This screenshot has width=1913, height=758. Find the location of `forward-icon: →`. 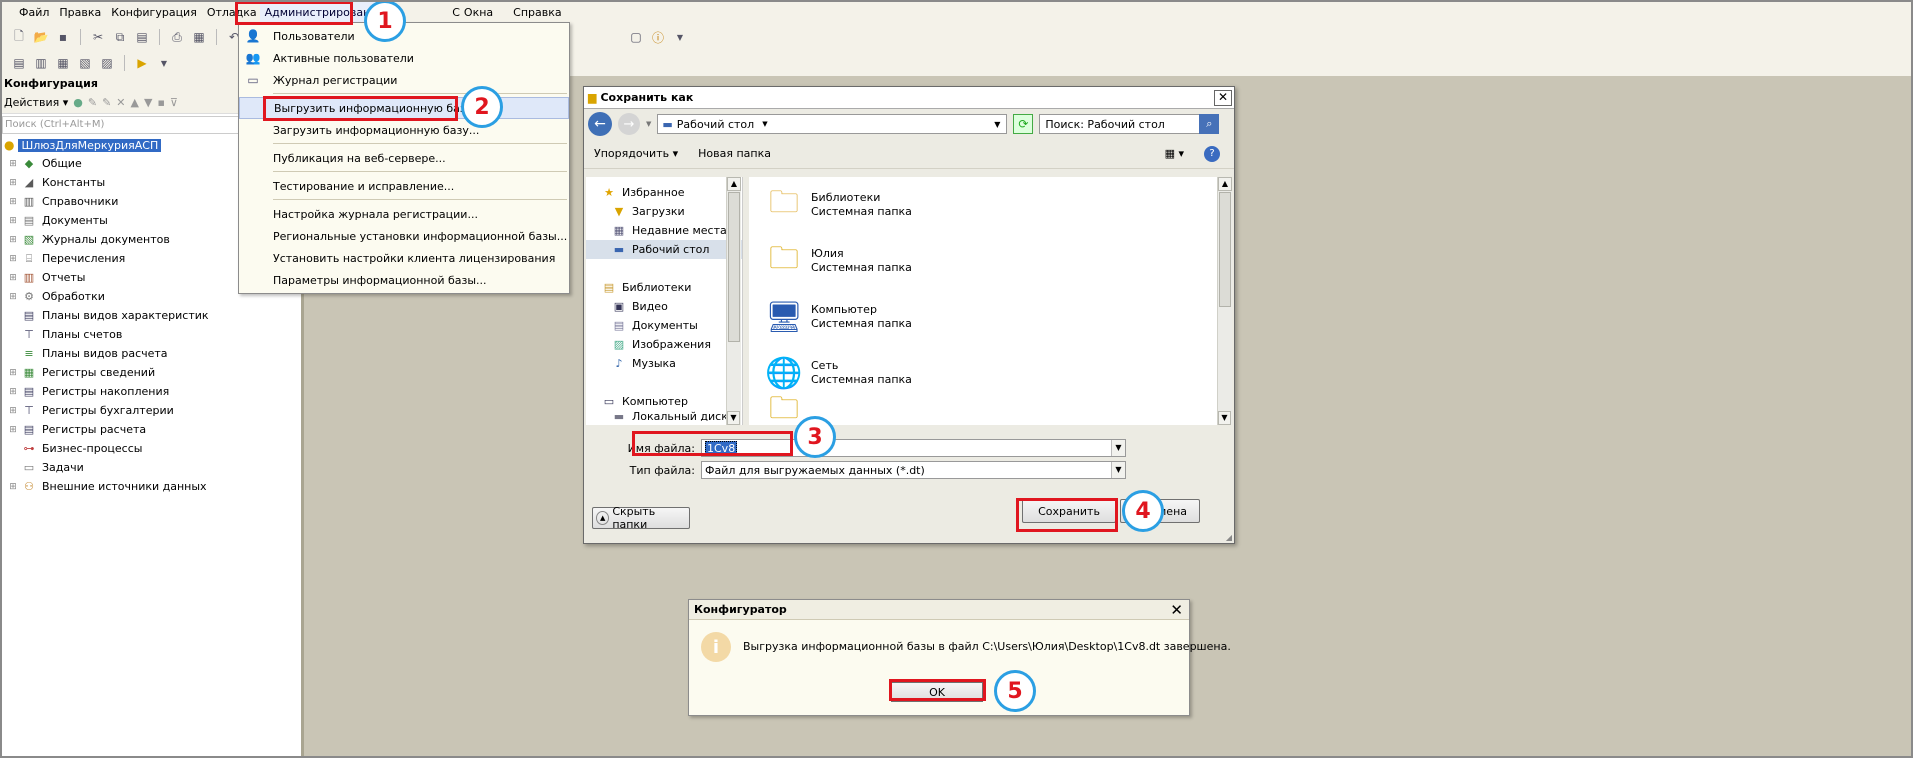

forward-icon: → is located at coordinates (629, 124).